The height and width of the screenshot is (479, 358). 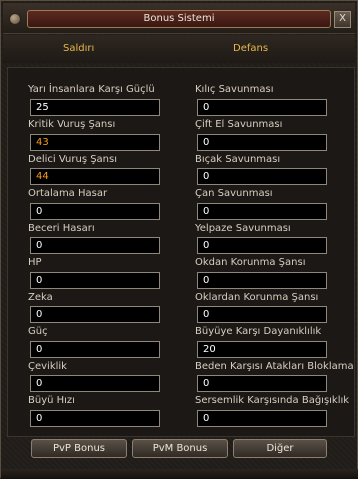 What do you see at coordinates (262, 211) in the screenshot?
I see `stat-value-bell-defense: 0` at bounding box center [262, 211].